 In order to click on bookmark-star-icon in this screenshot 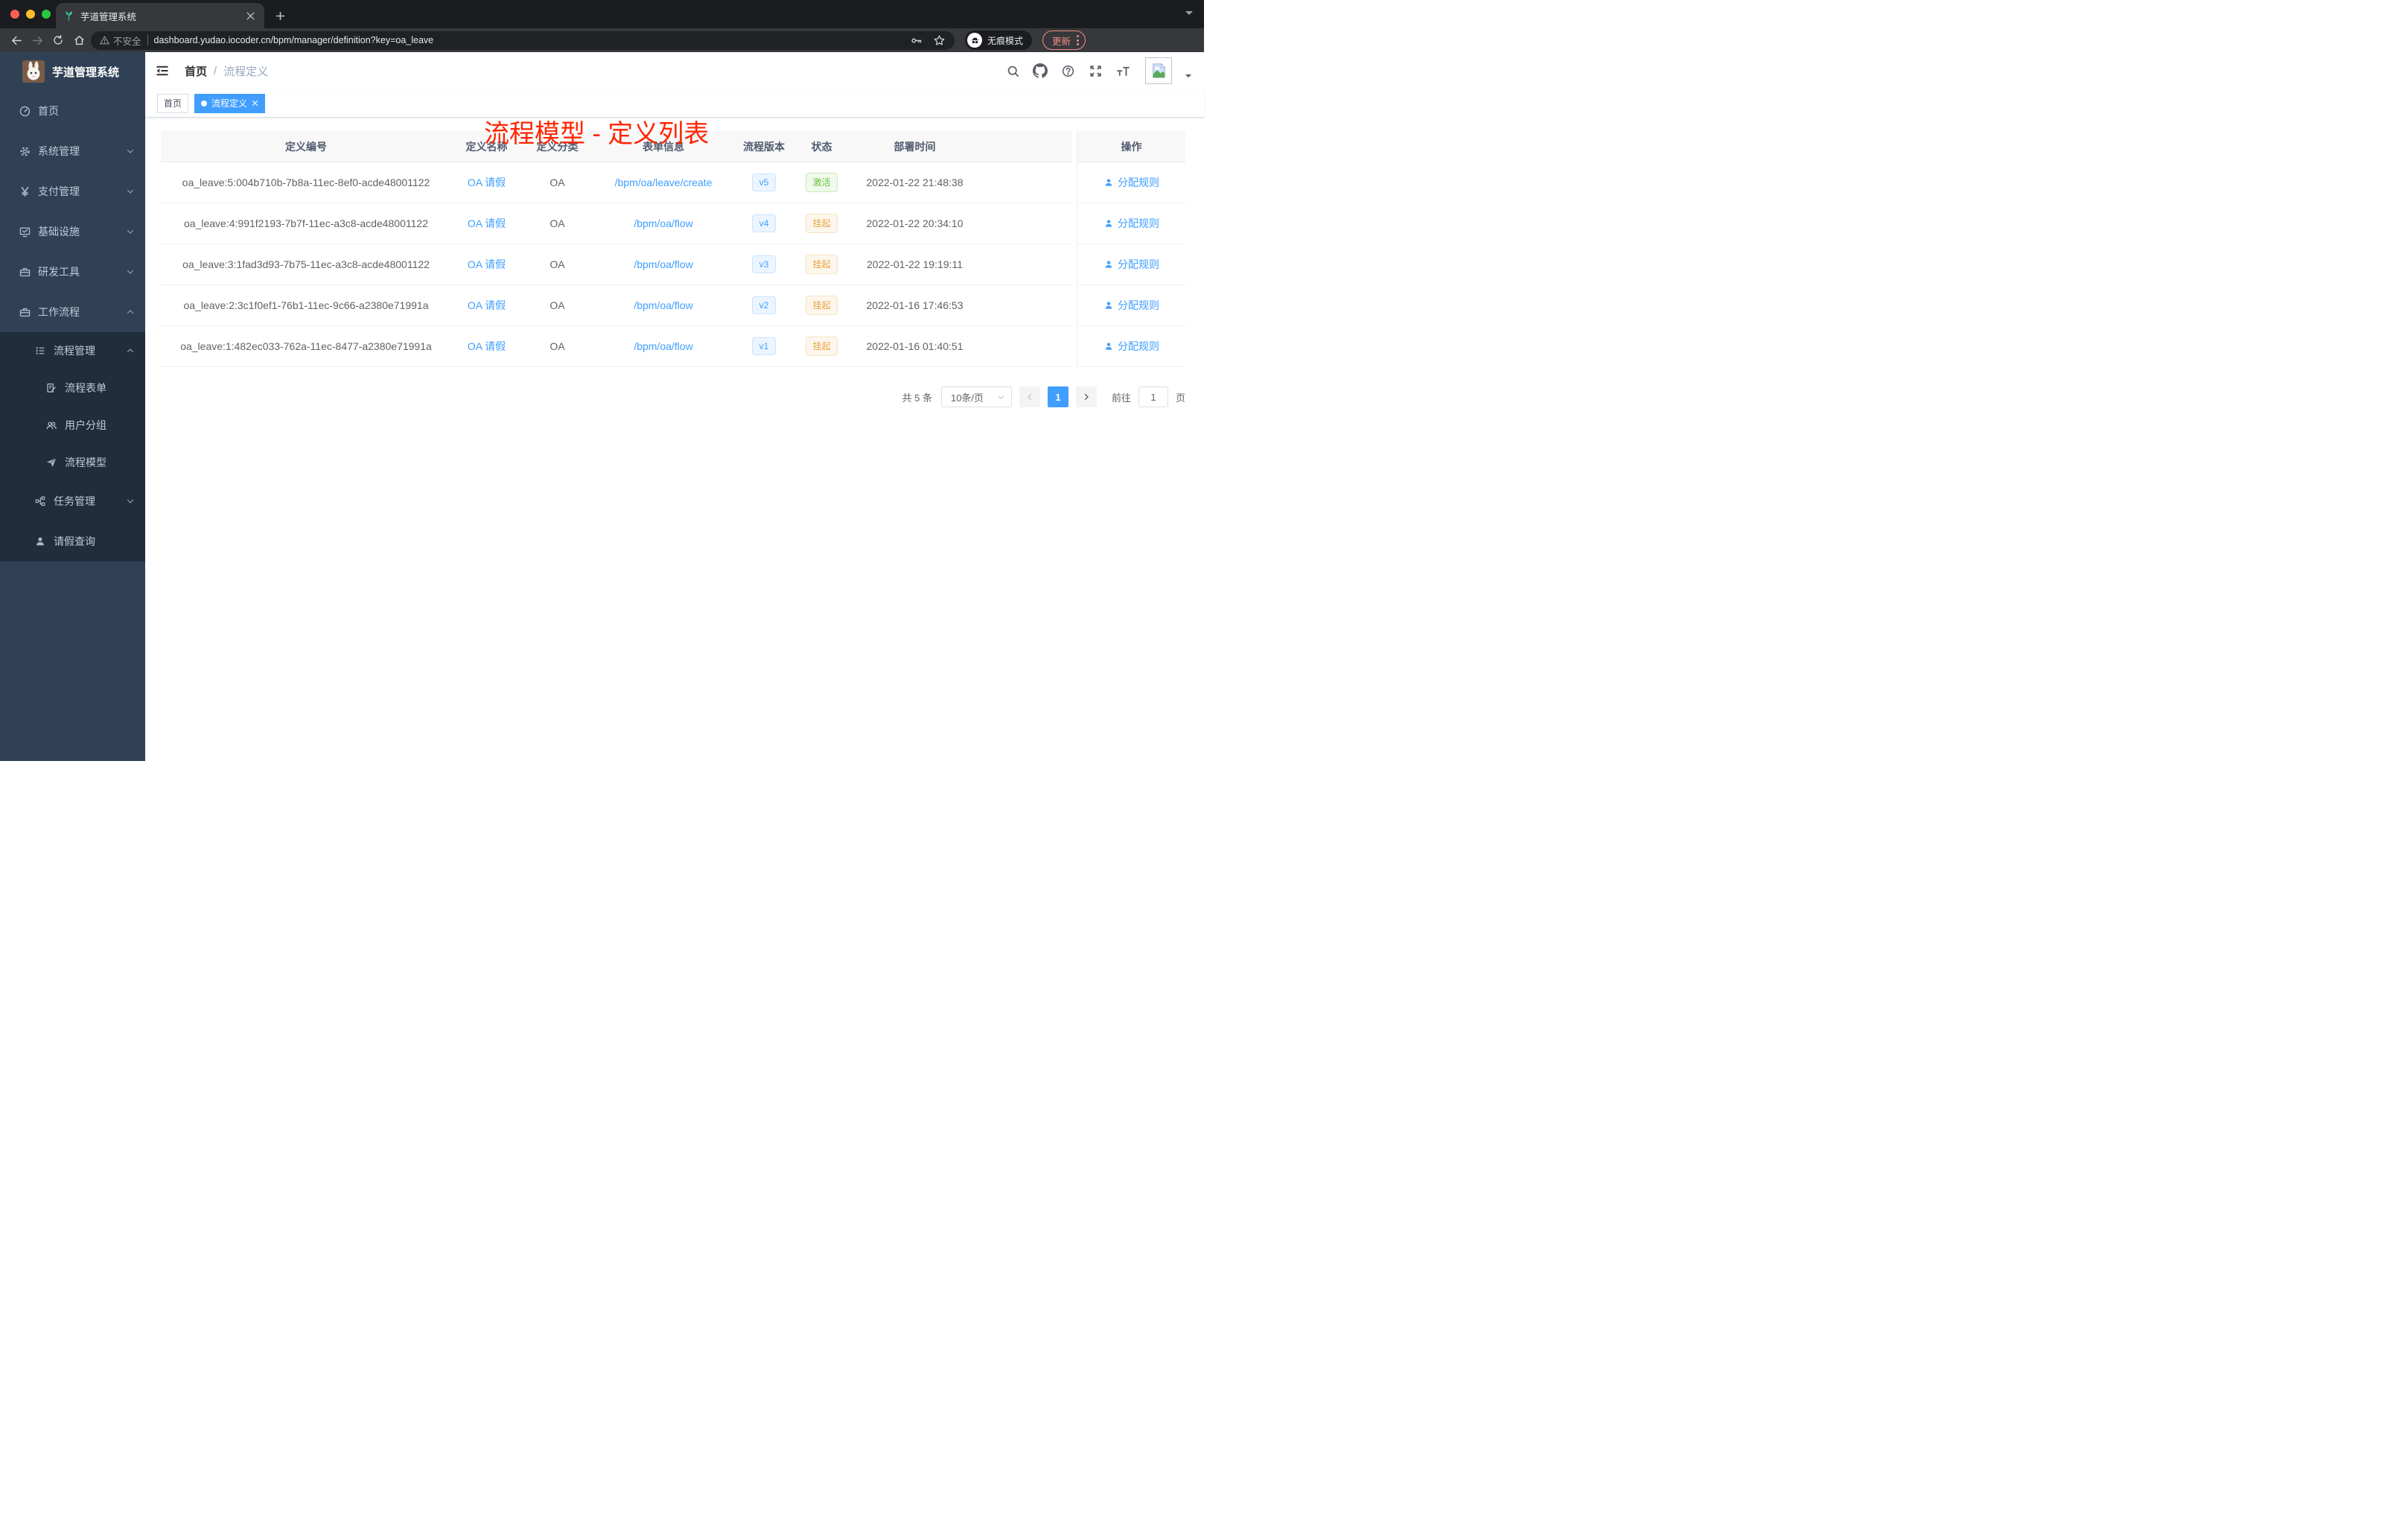, I will do `click(939, 40)`.